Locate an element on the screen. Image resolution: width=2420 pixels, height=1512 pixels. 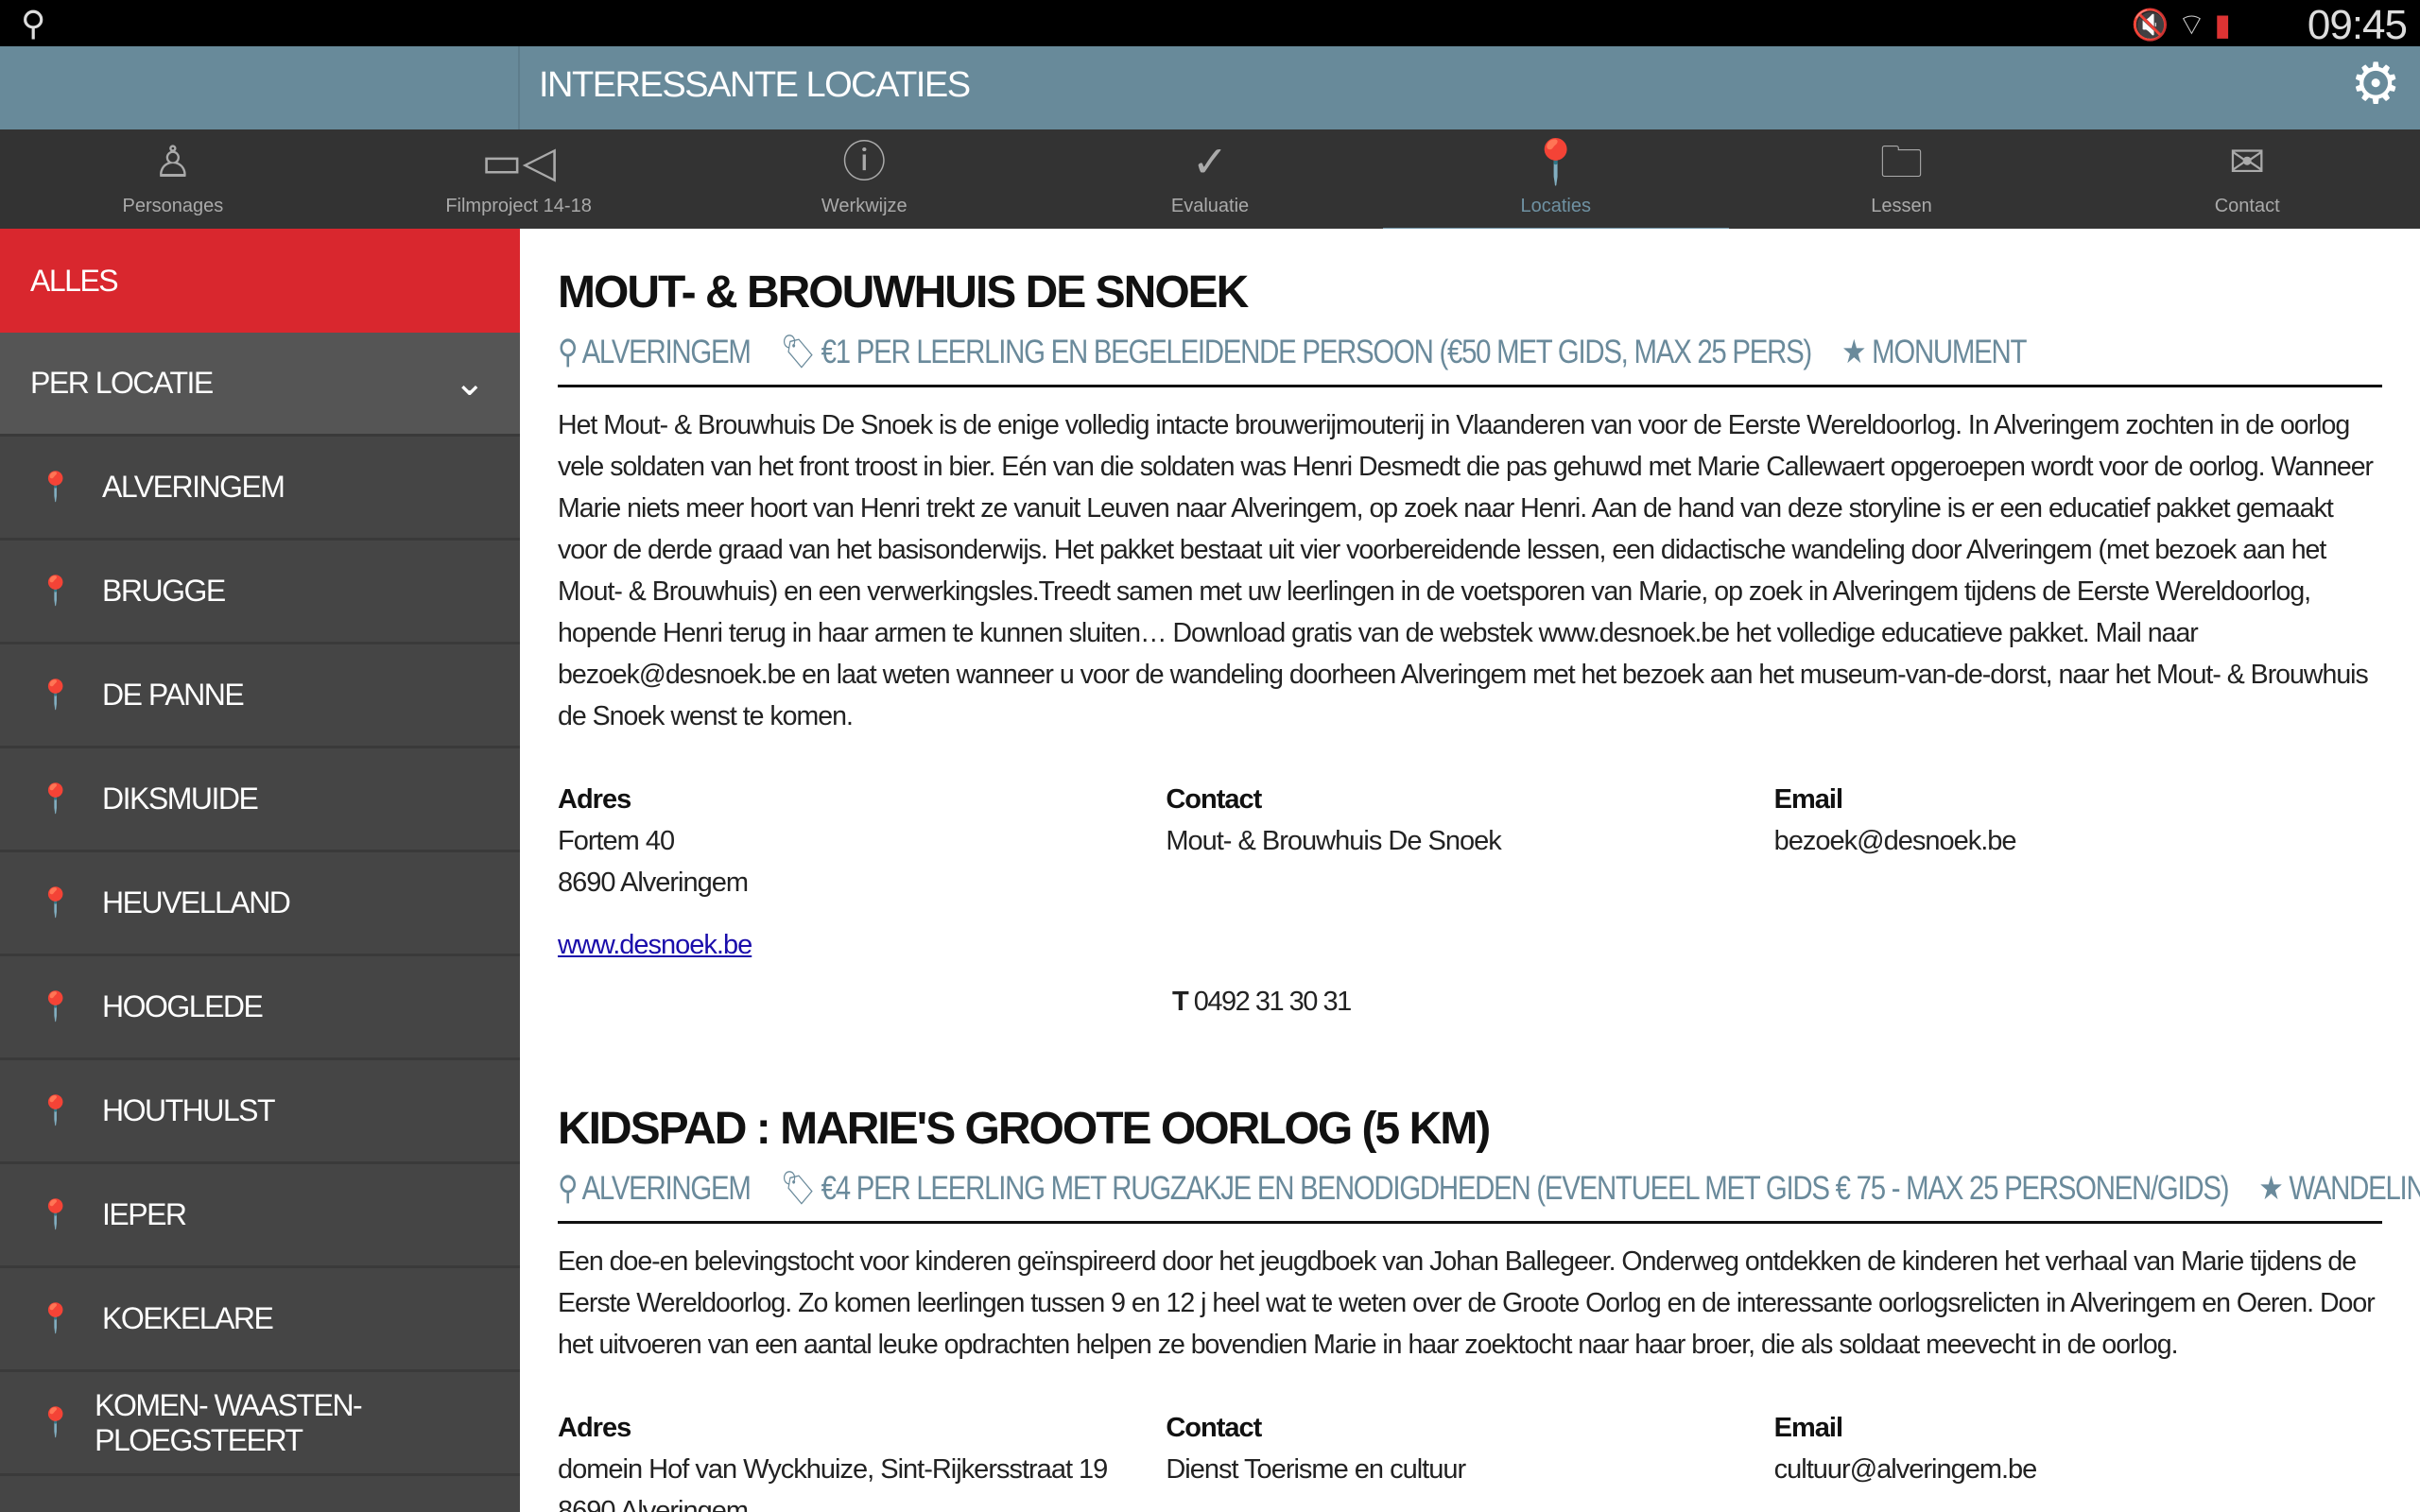
sidebar-item-location: 📍 ALVERINGEM is located at coordinates (260, 489).